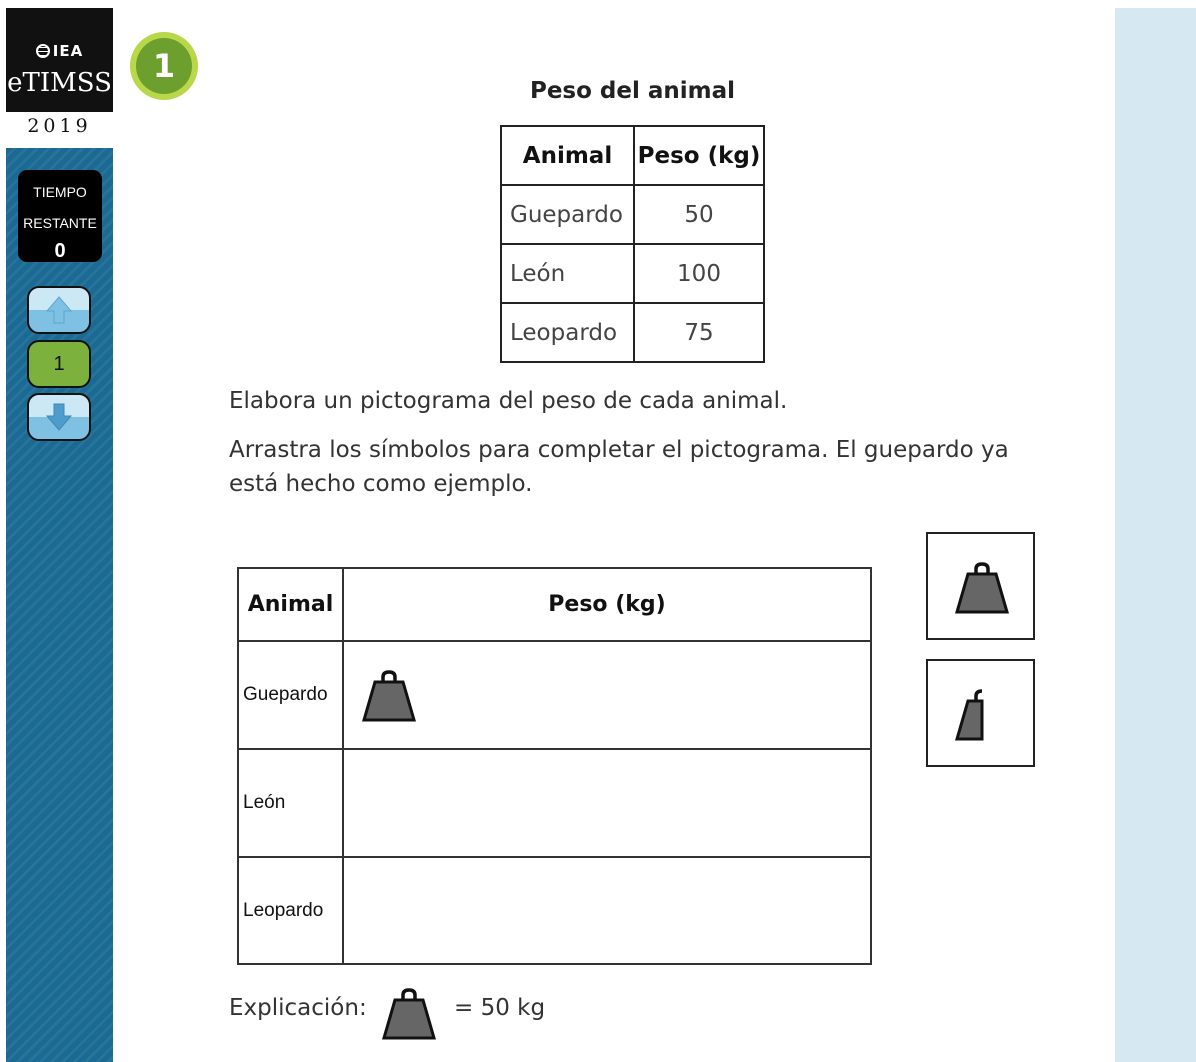 The height and width of the screenshot is (1062, 1196). I want to click on pictogram-animal-label: Guepardo, so click(291, 695).